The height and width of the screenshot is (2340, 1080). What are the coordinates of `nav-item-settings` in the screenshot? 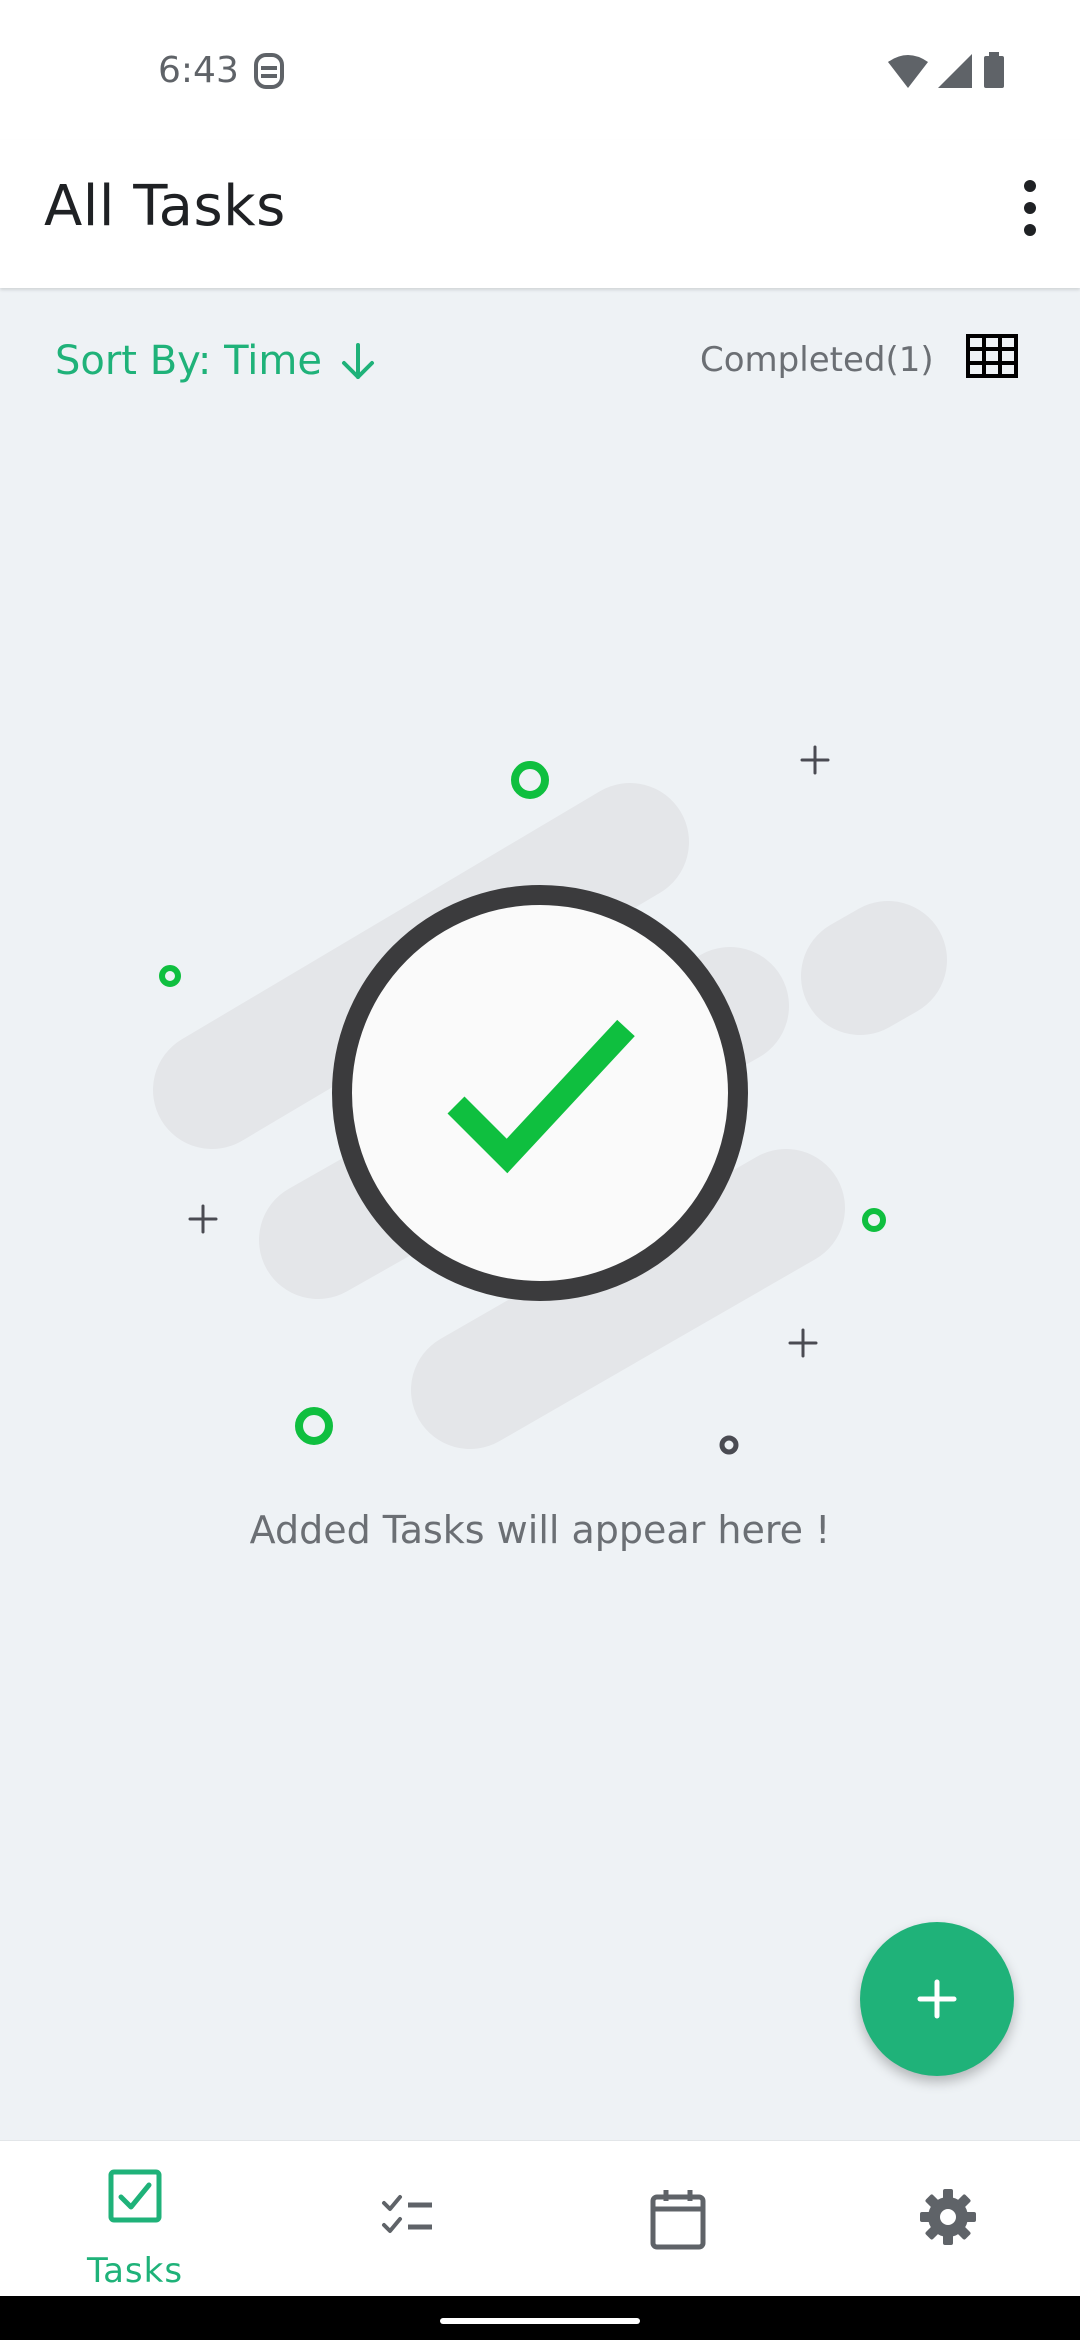 It's located at (945, 2219).